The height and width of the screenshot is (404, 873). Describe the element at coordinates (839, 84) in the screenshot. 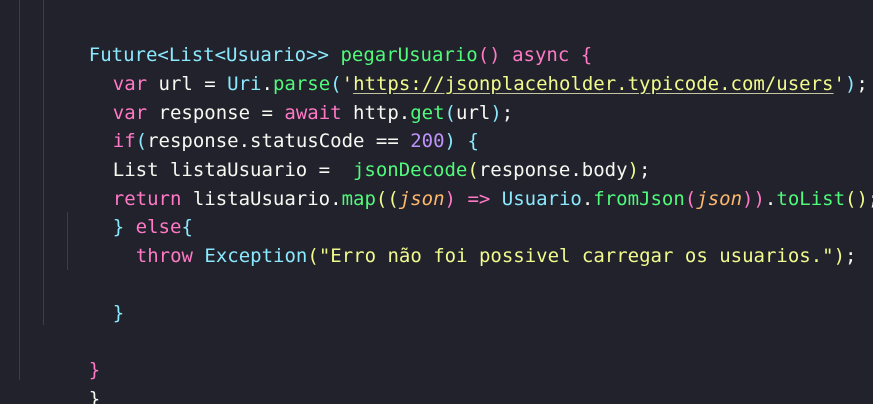

I see `string-quote: '` at that location.